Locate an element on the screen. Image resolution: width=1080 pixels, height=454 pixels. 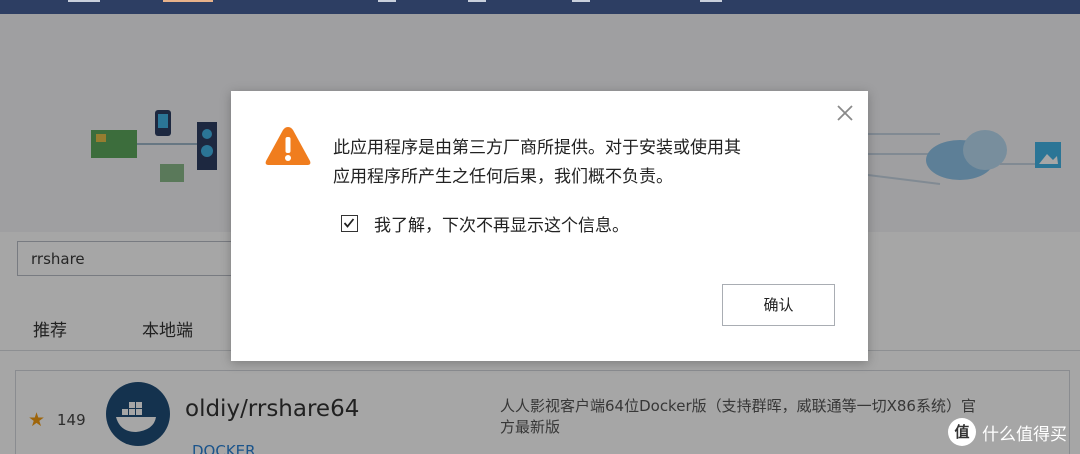
disclaimer-line-1: 此应用程序是由第三方厂商所提供。对于安装或使用其 is located at coordinates (537, 148).